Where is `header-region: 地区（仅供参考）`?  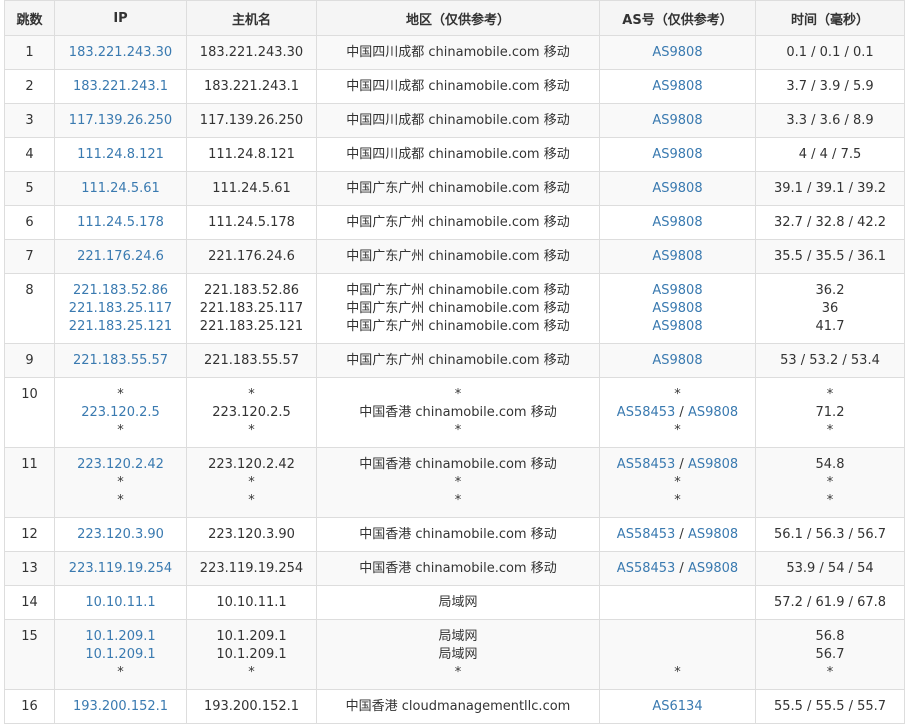
header-region: 地区（仅供参考） is located at coordinates (458, 18).